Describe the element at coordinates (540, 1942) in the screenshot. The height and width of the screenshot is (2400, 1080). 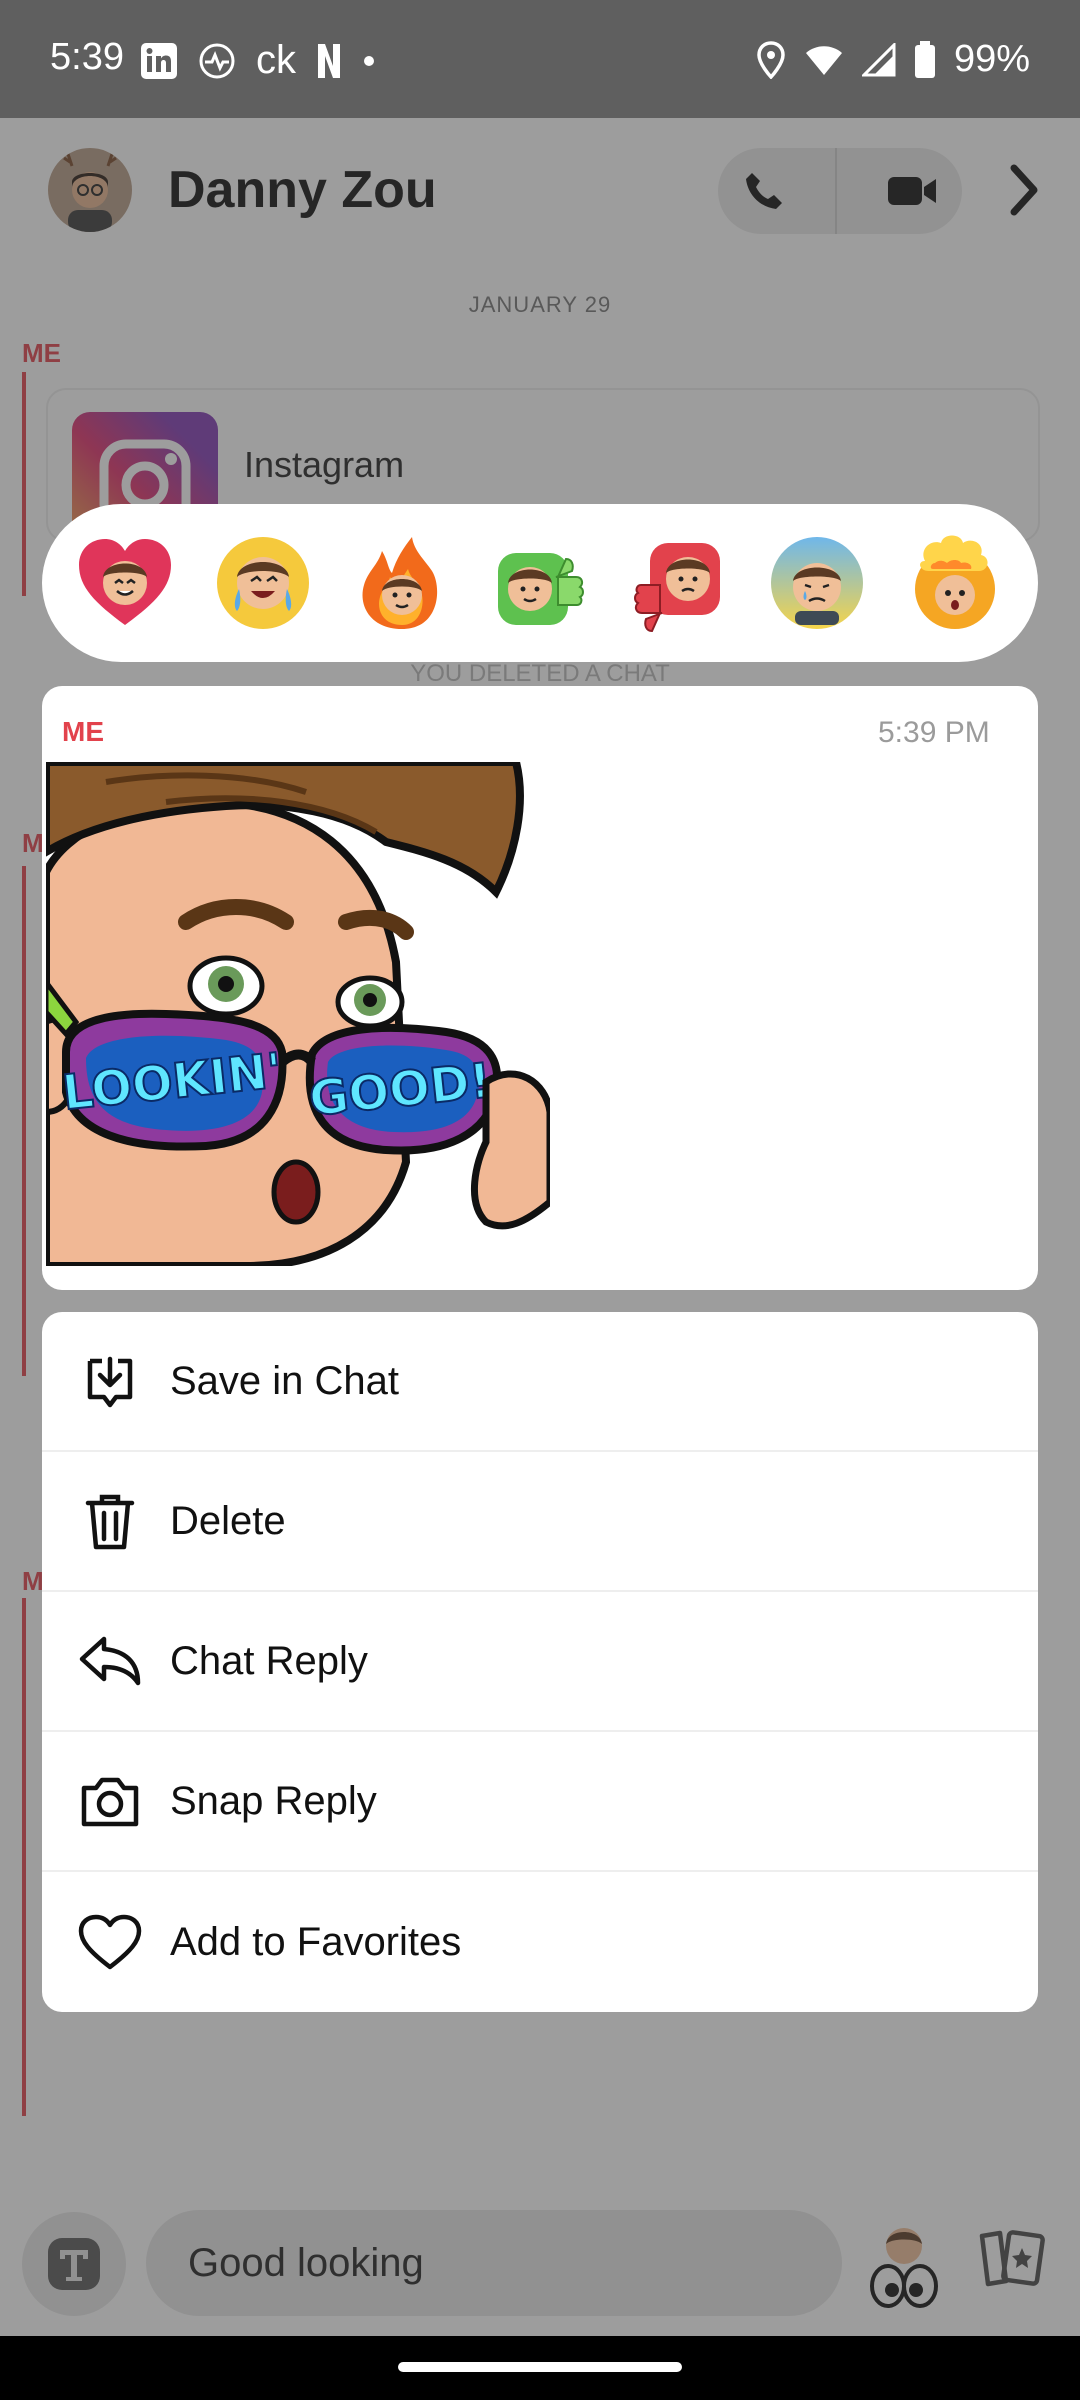
I see `menu-item-add-to-favorites: Add to Favorites` at that location.